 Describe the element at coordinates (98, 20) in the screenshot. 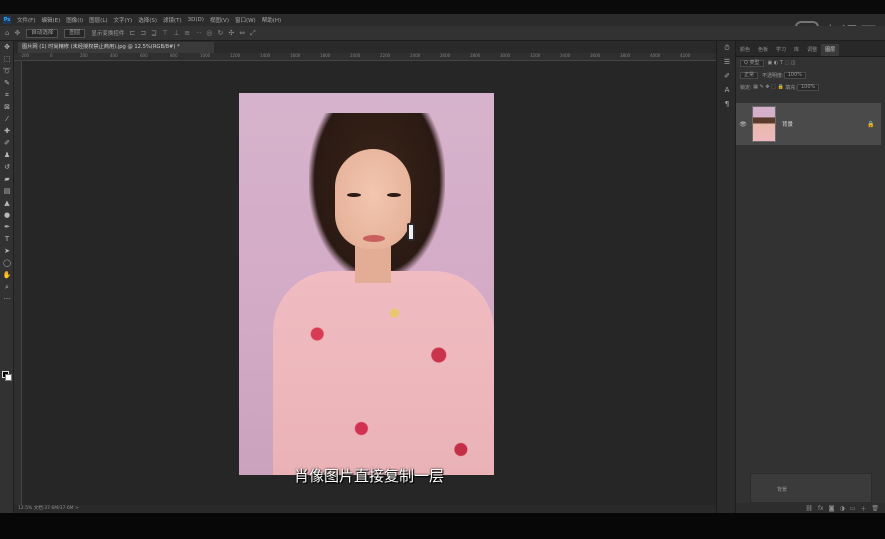

I see `menu-layer: 图层(L)` at that location.